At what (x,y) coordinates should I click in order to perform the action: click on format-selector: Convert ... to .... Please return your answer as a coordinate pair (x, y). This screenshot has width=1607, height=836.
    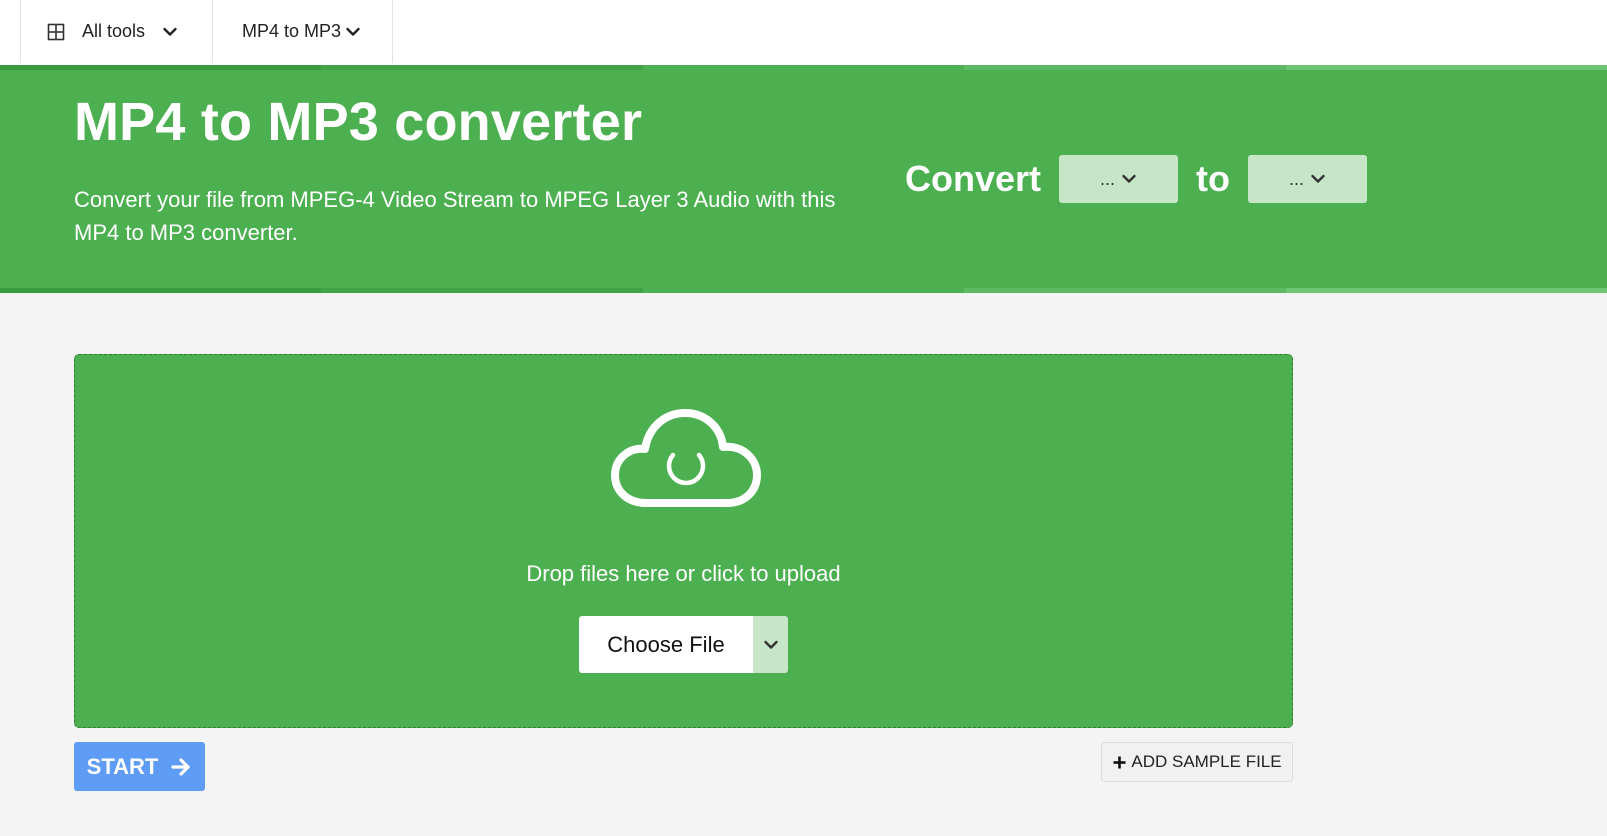
    Looking at the image, I should click on (1136, 179).